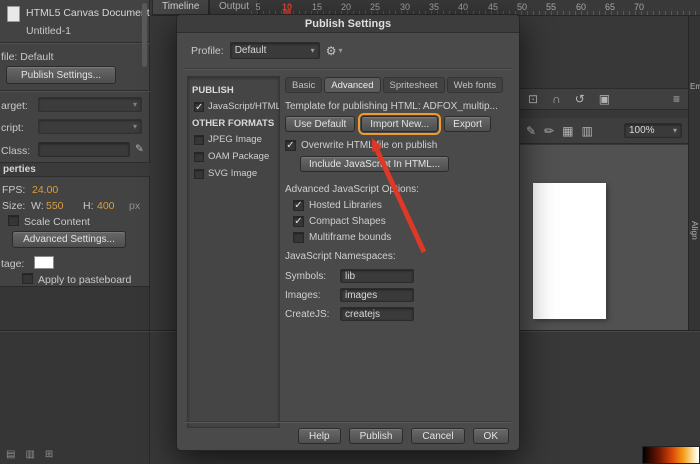 The image size is (700, 464). I want to click on document-type-label: HTML5 Canvas Document, so click(88, 13).